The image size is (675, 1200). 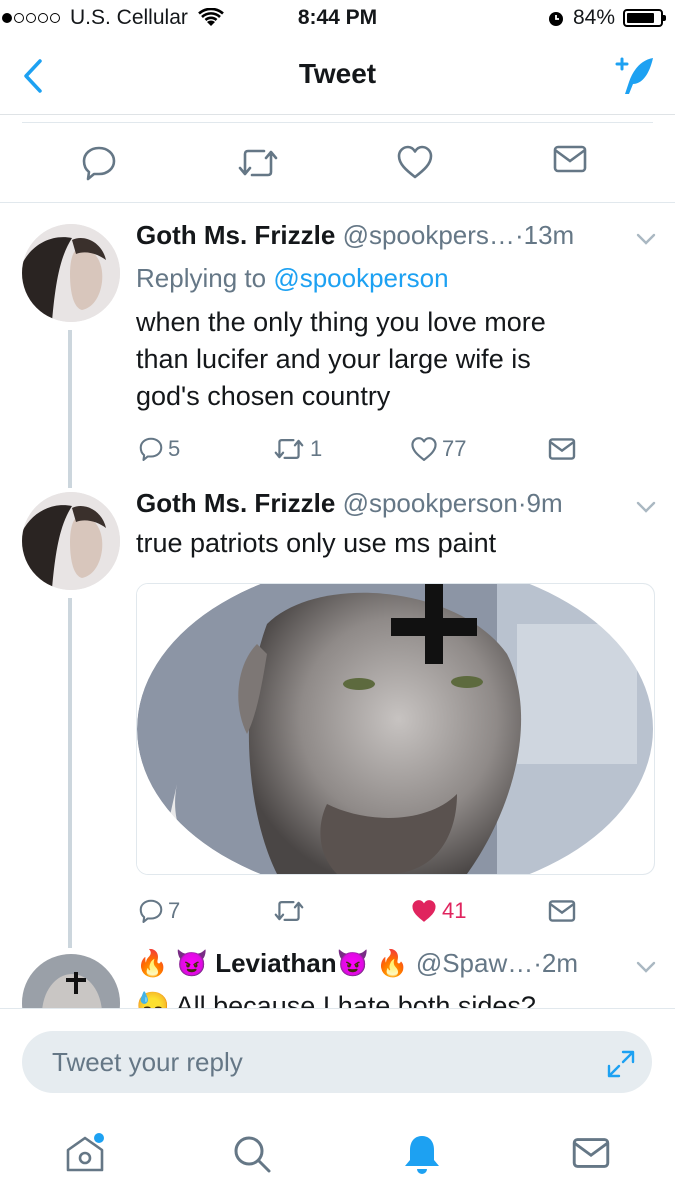 I want to click on reply-count: 7, so click(x=174, y=910).